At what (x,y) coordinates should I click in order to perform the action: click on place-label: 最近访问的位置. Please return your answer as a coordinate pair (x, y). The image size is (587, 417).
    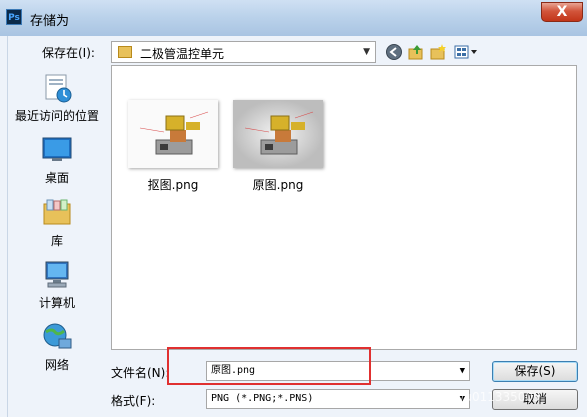
    Looking at the image, I should click on (56, 116).